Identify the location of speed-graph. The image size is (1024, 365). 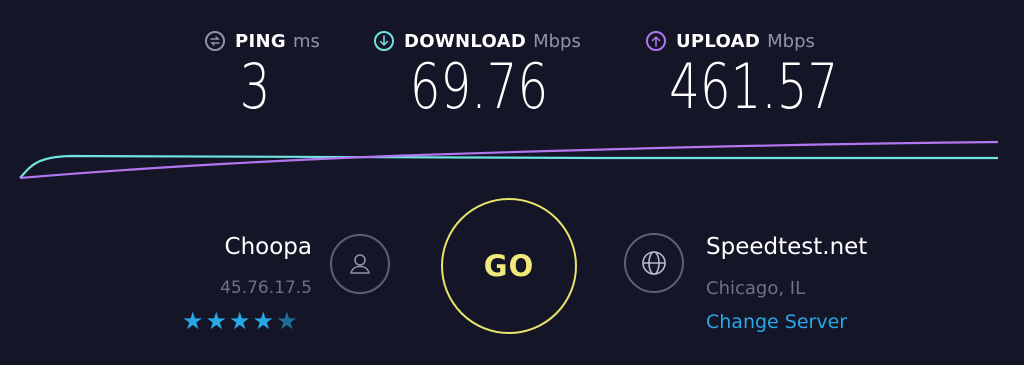
(509, 160).